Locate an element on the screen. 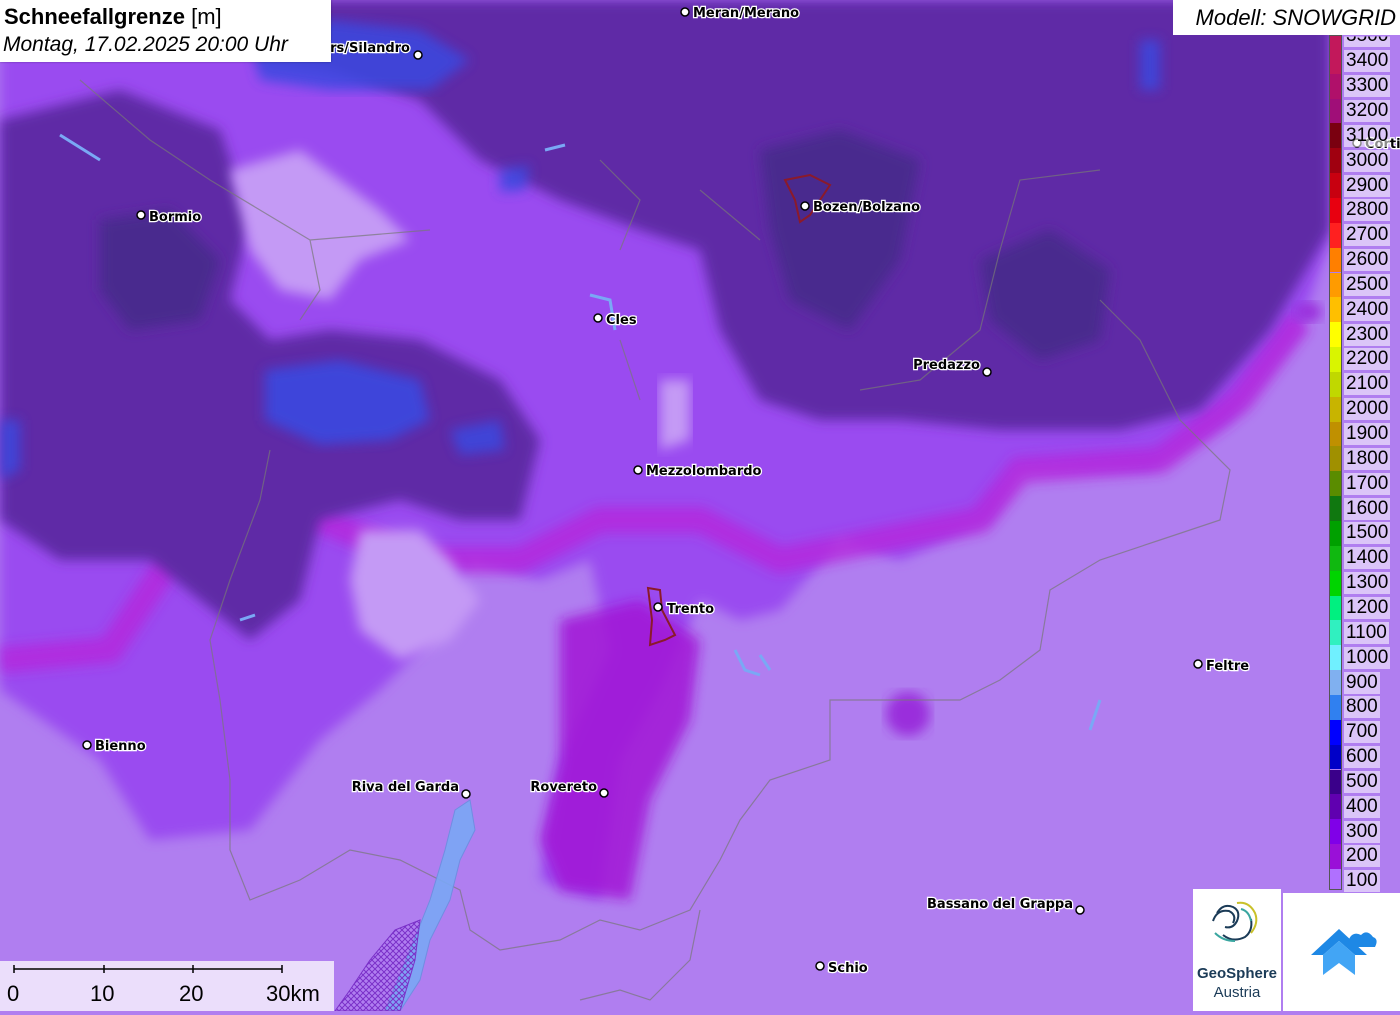 This screenshot has width=1400, height=1015. city-label-cles: Cles is located at coordinates (621, 320).